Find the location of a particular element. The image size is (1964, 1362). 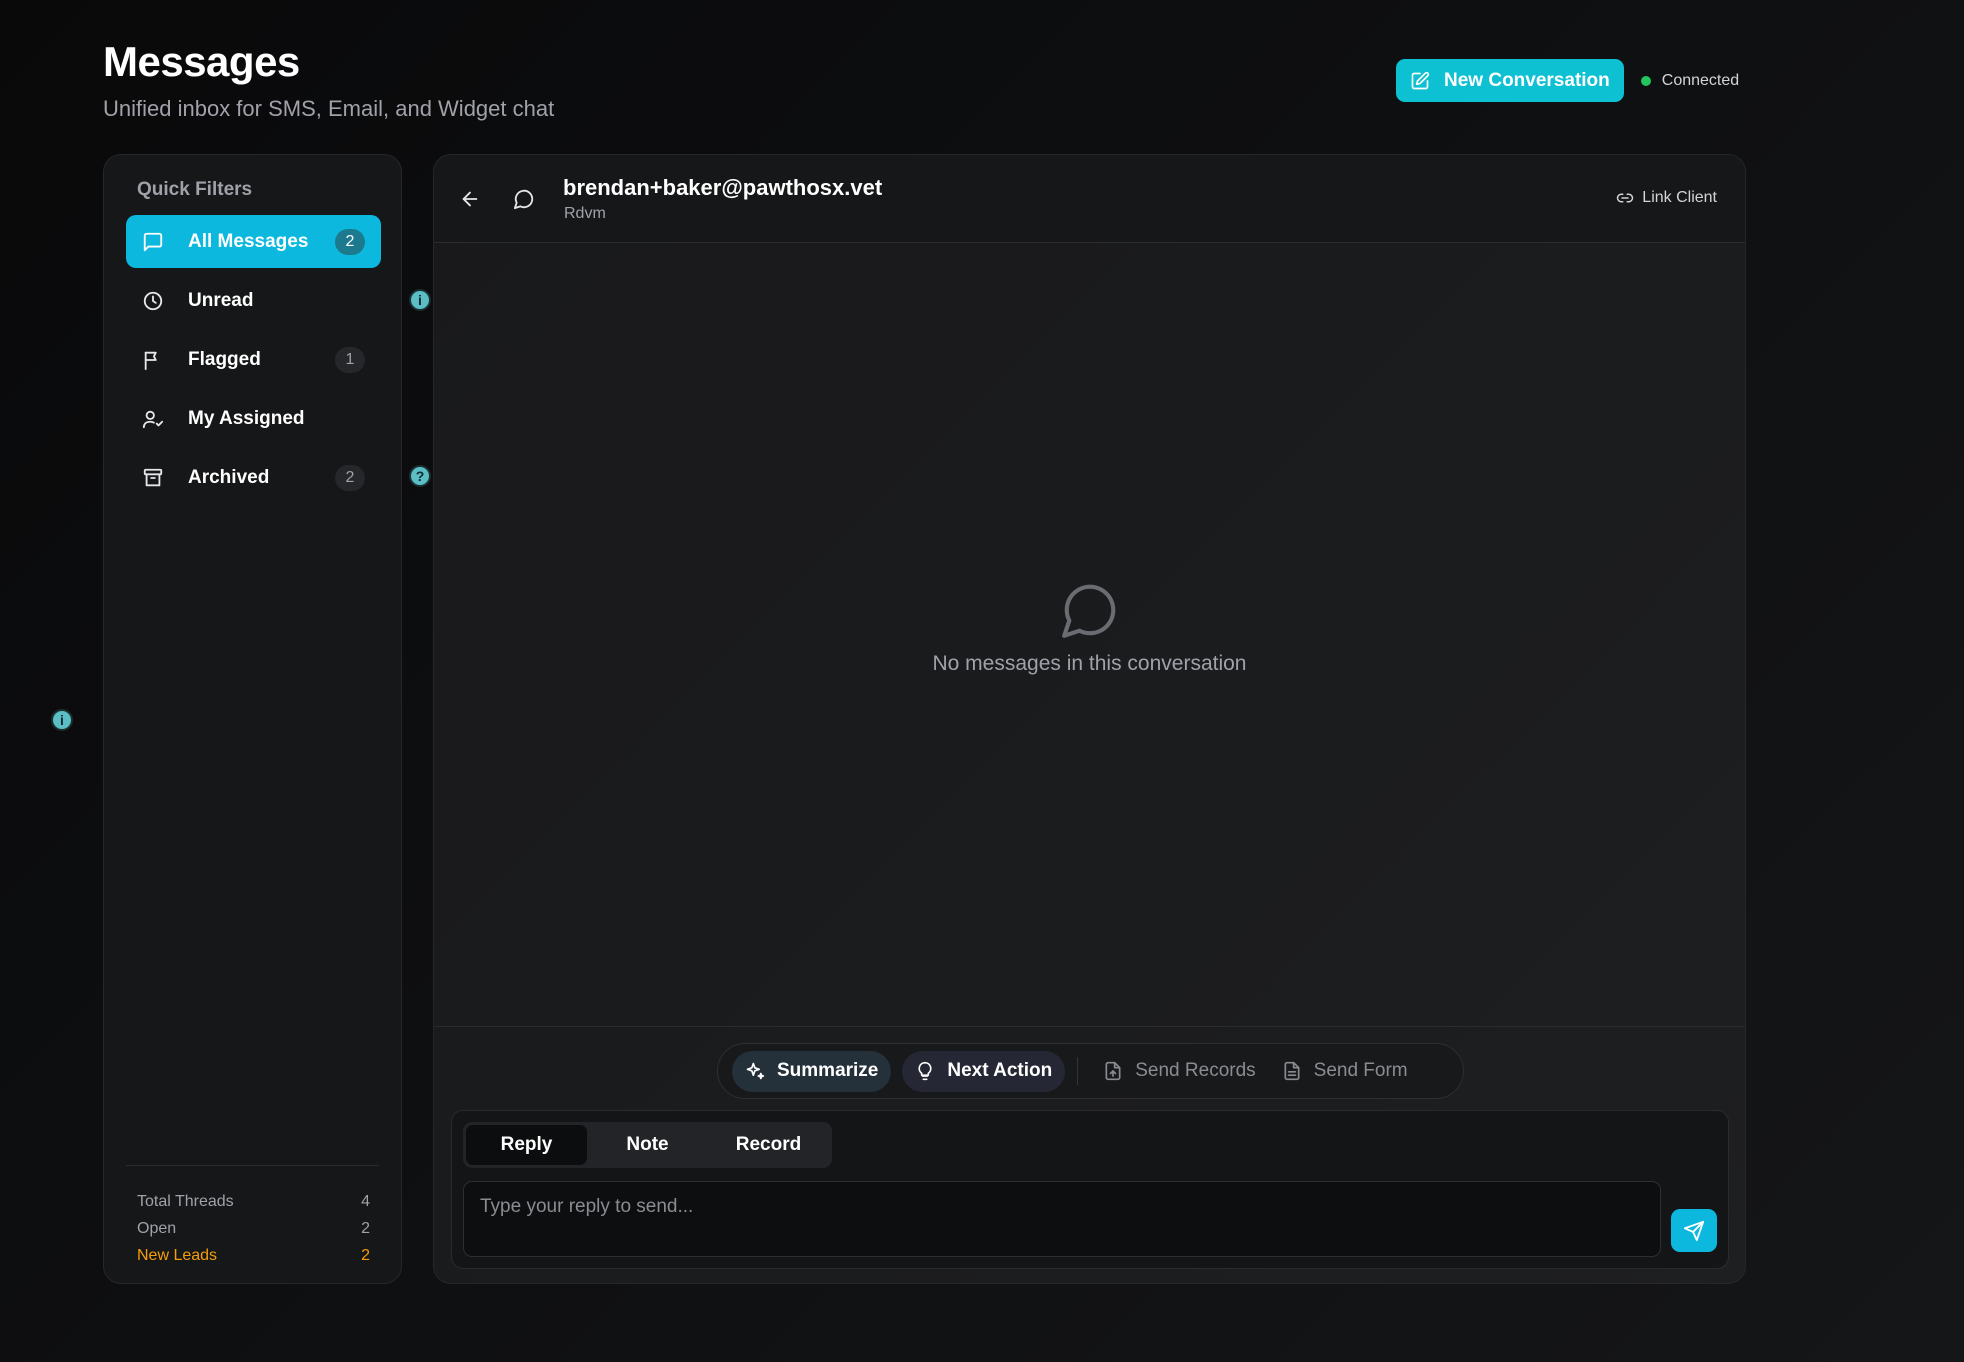

help-hint-icon: ? is located at coordinates (420, 476).